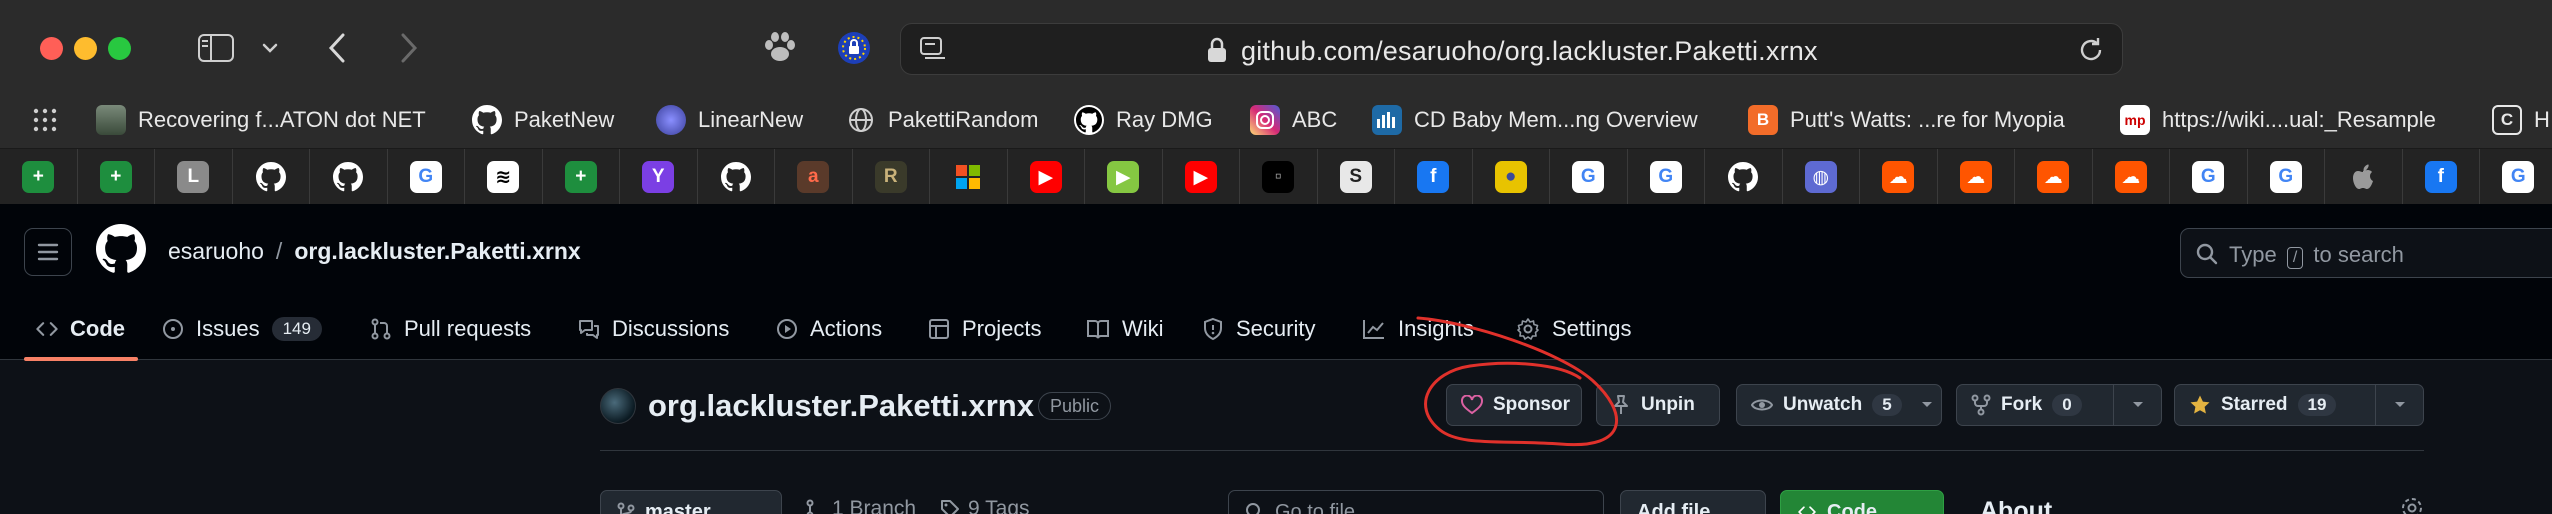  Describe the element at coordinates (270, 48) in the screenshot. I see `chevron-down-icon` at that location.